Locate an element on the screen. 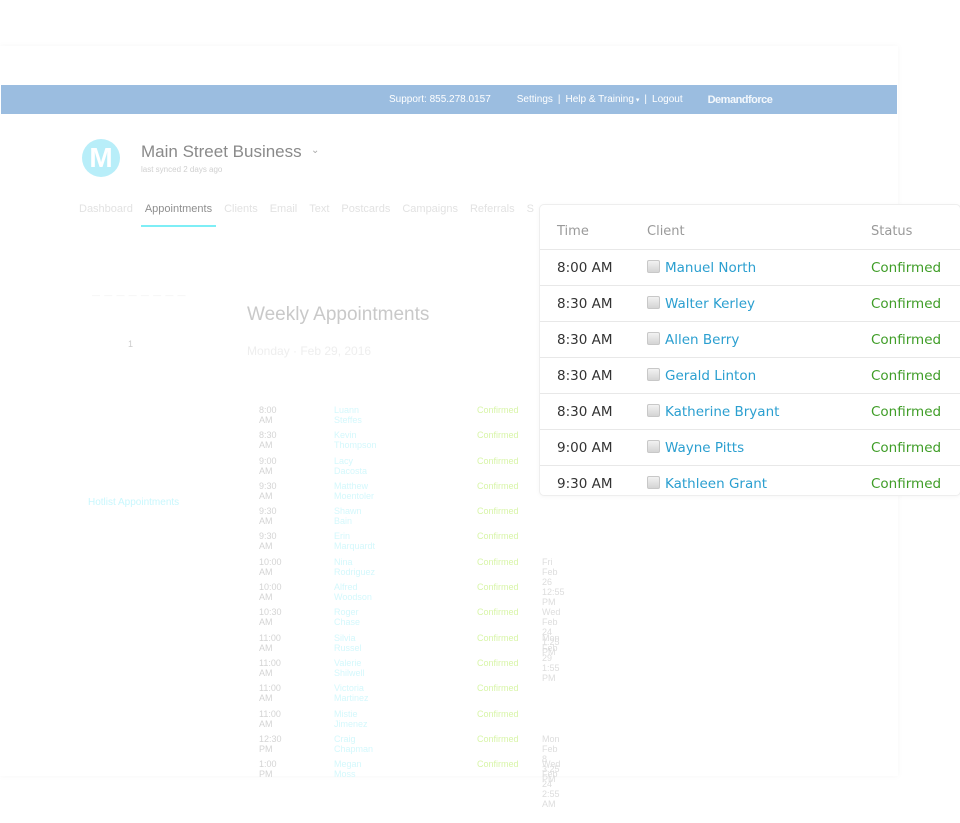 The height and width of the screenshot is (823, 960). tab-clients: Clients is located at coordinates (241, 209).